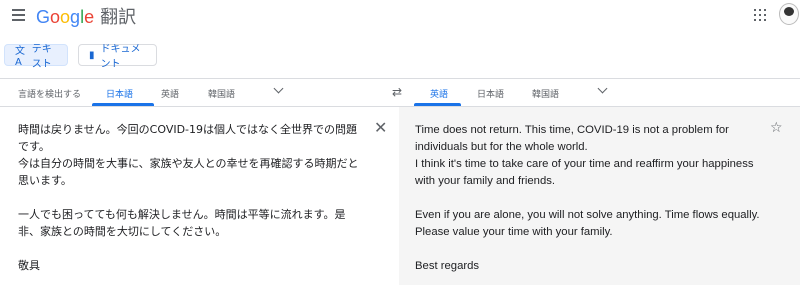  I want to click on target-tab-japanese: 日本語, so click(490, 93).